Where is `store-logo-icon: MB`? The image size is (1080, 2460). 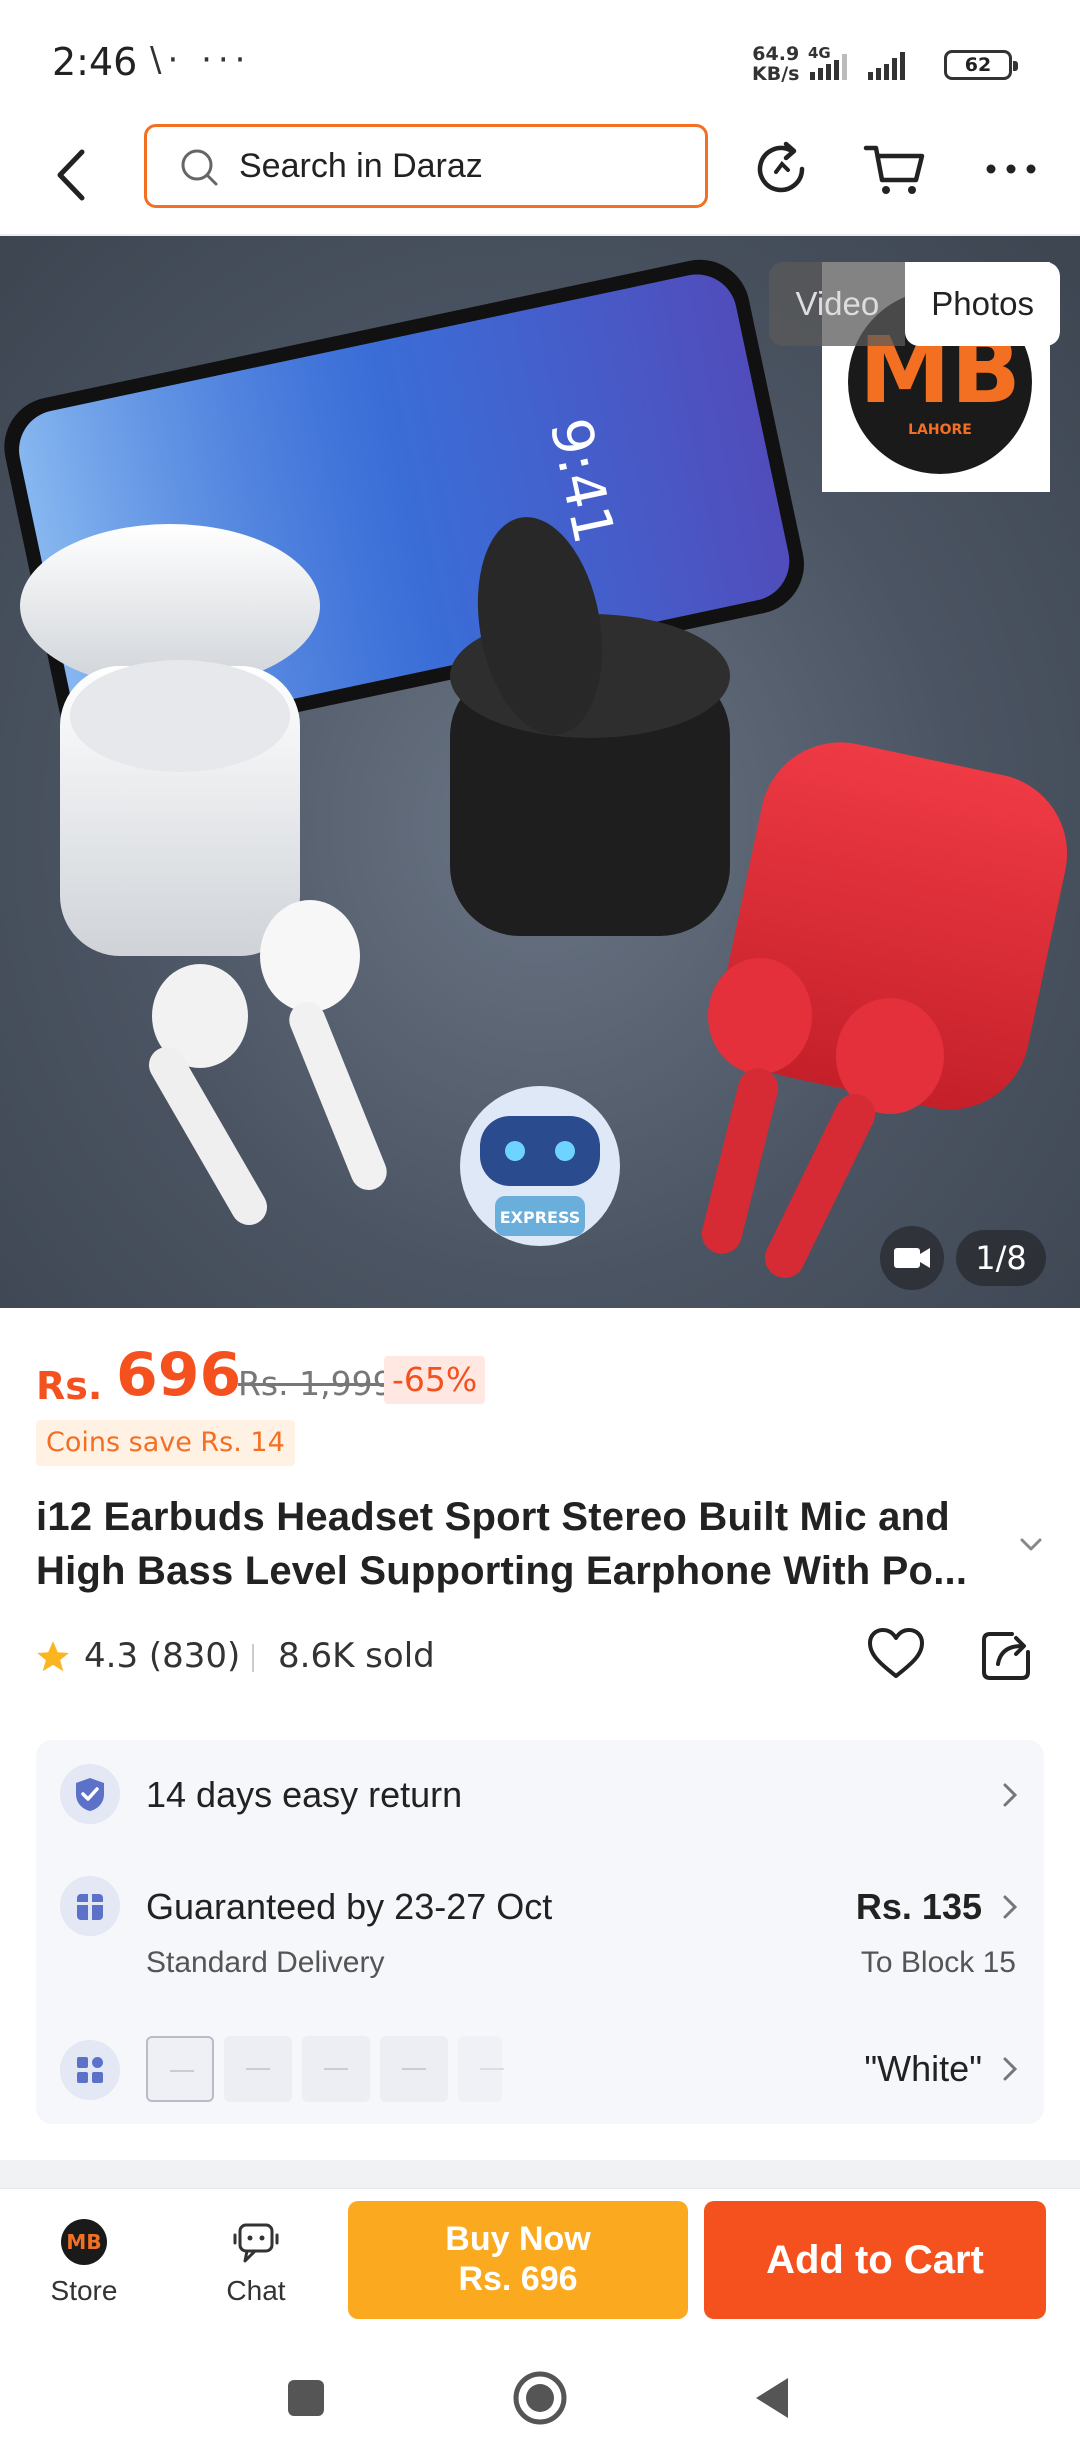
store-logo-icon: MB is located at coordinates (84, 2242).